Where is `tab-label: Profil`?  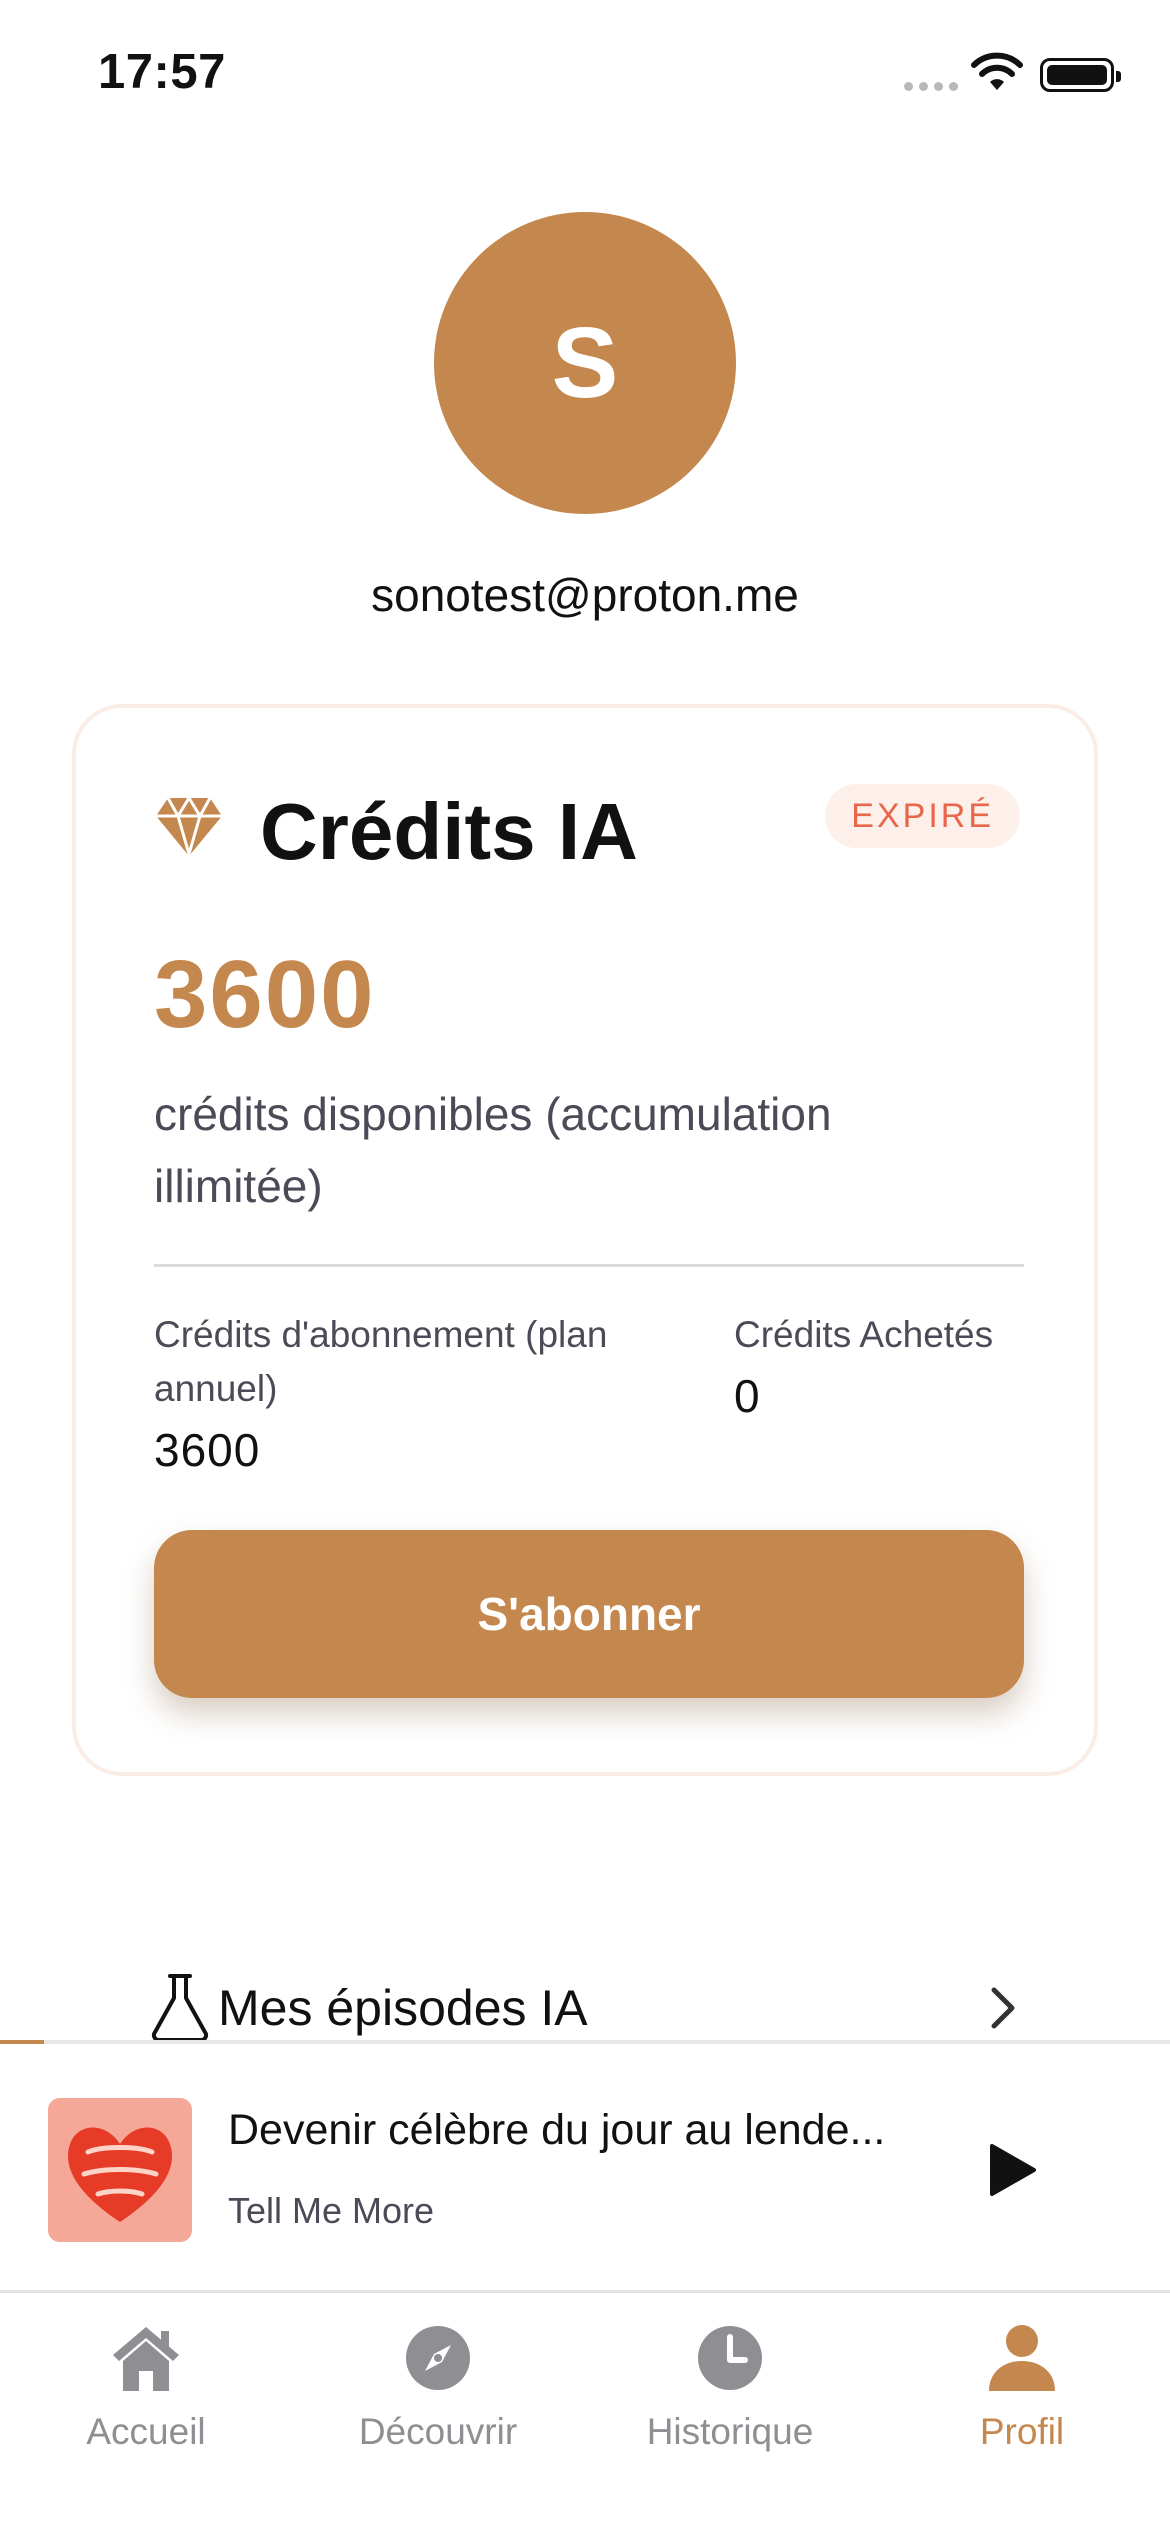 tab-label: Profil is located at coordinates (1022, 2431).